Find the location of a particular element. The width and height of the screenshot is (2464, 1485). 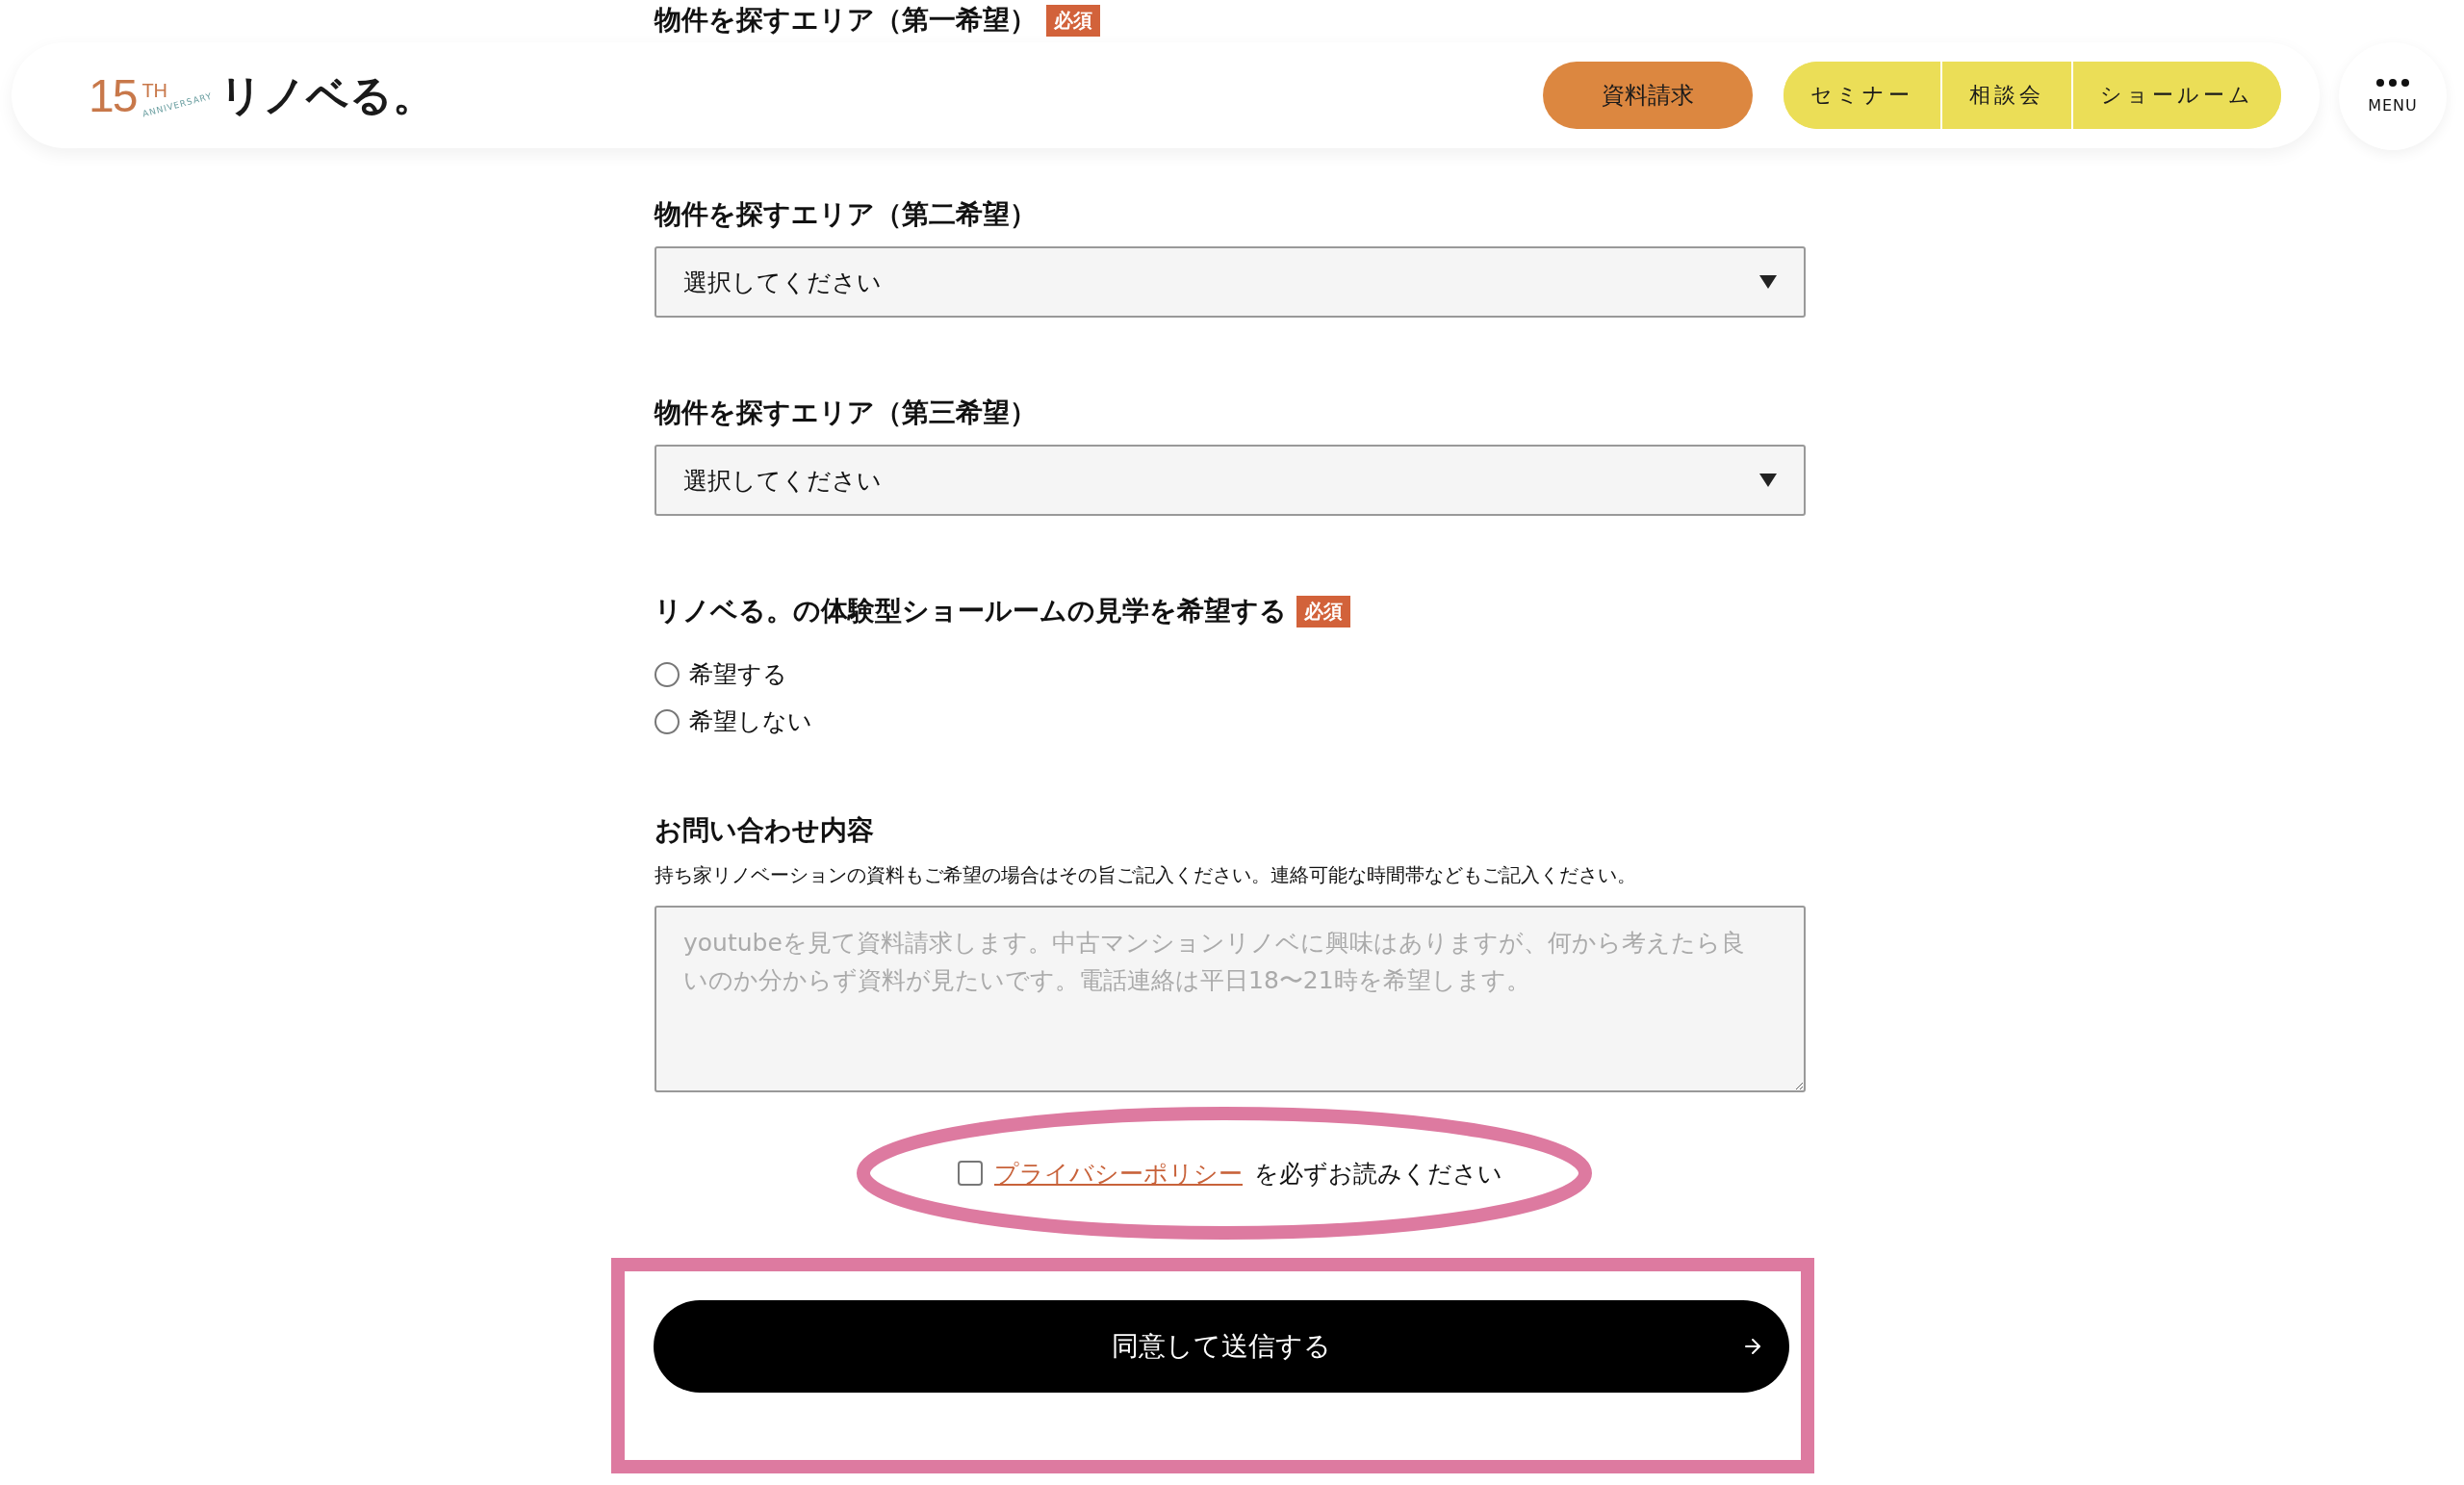

field-label: 物件を探すエリア（第三希望） is located at coordinates (845, 413).